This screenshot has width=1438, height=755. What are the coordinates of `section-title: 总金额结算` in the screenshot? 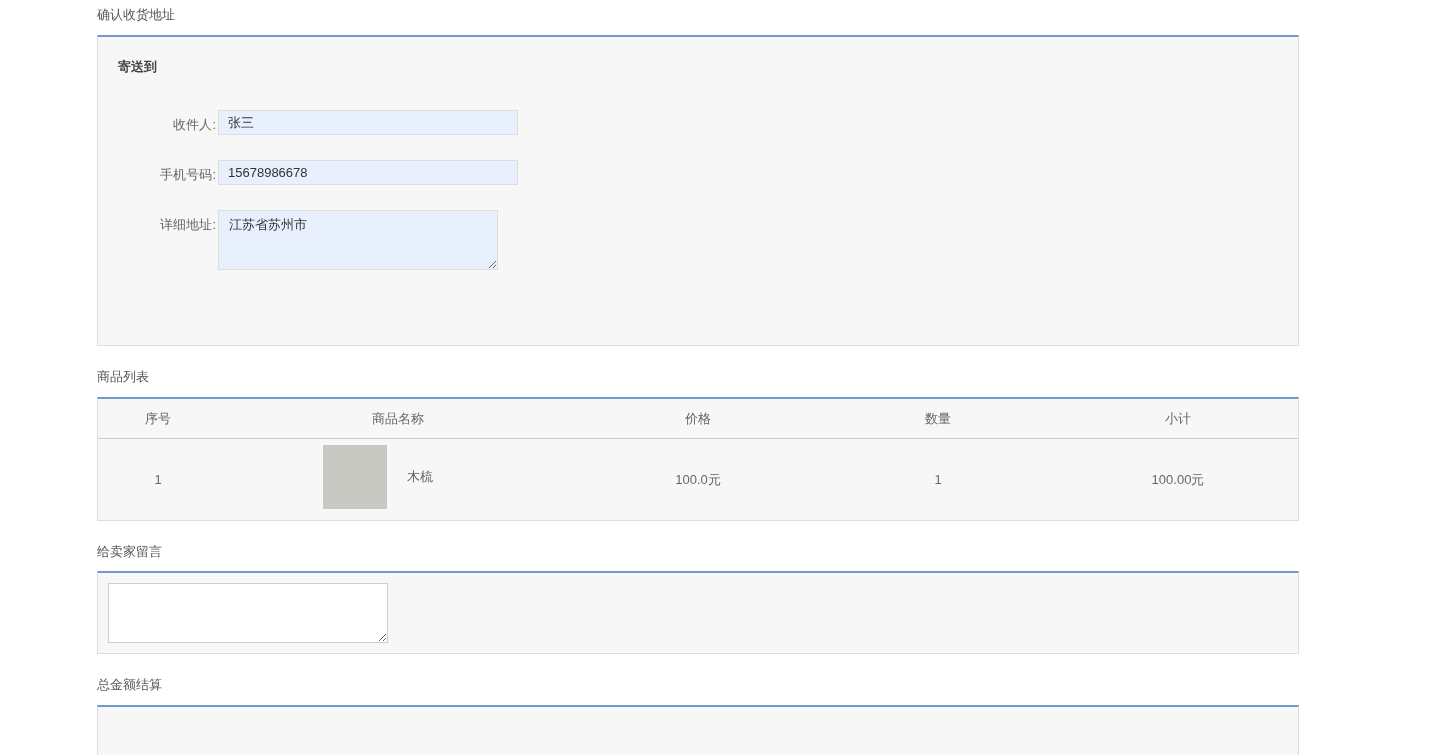 It's located at (129, 685).